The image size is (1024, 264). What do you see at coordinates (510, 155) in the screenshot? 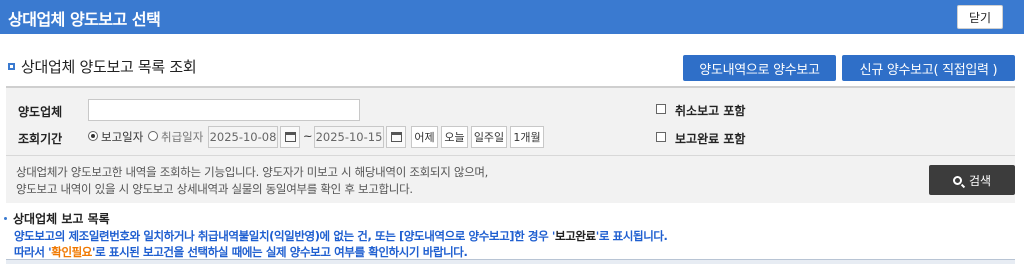
I see `panel-divider` at bounding box center [510, 155].